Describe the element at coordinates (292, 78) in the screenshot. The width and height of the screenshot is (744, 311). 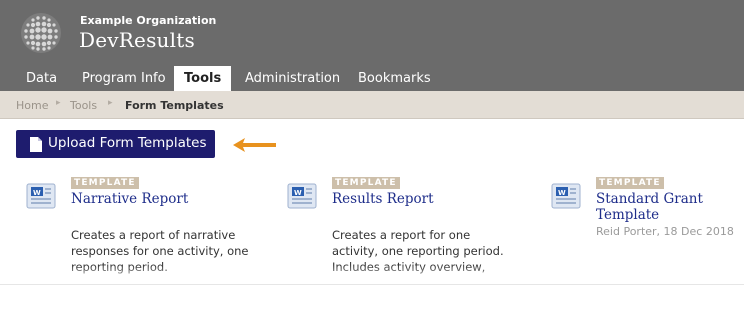
I see `tab-administration: Administration` at that location.